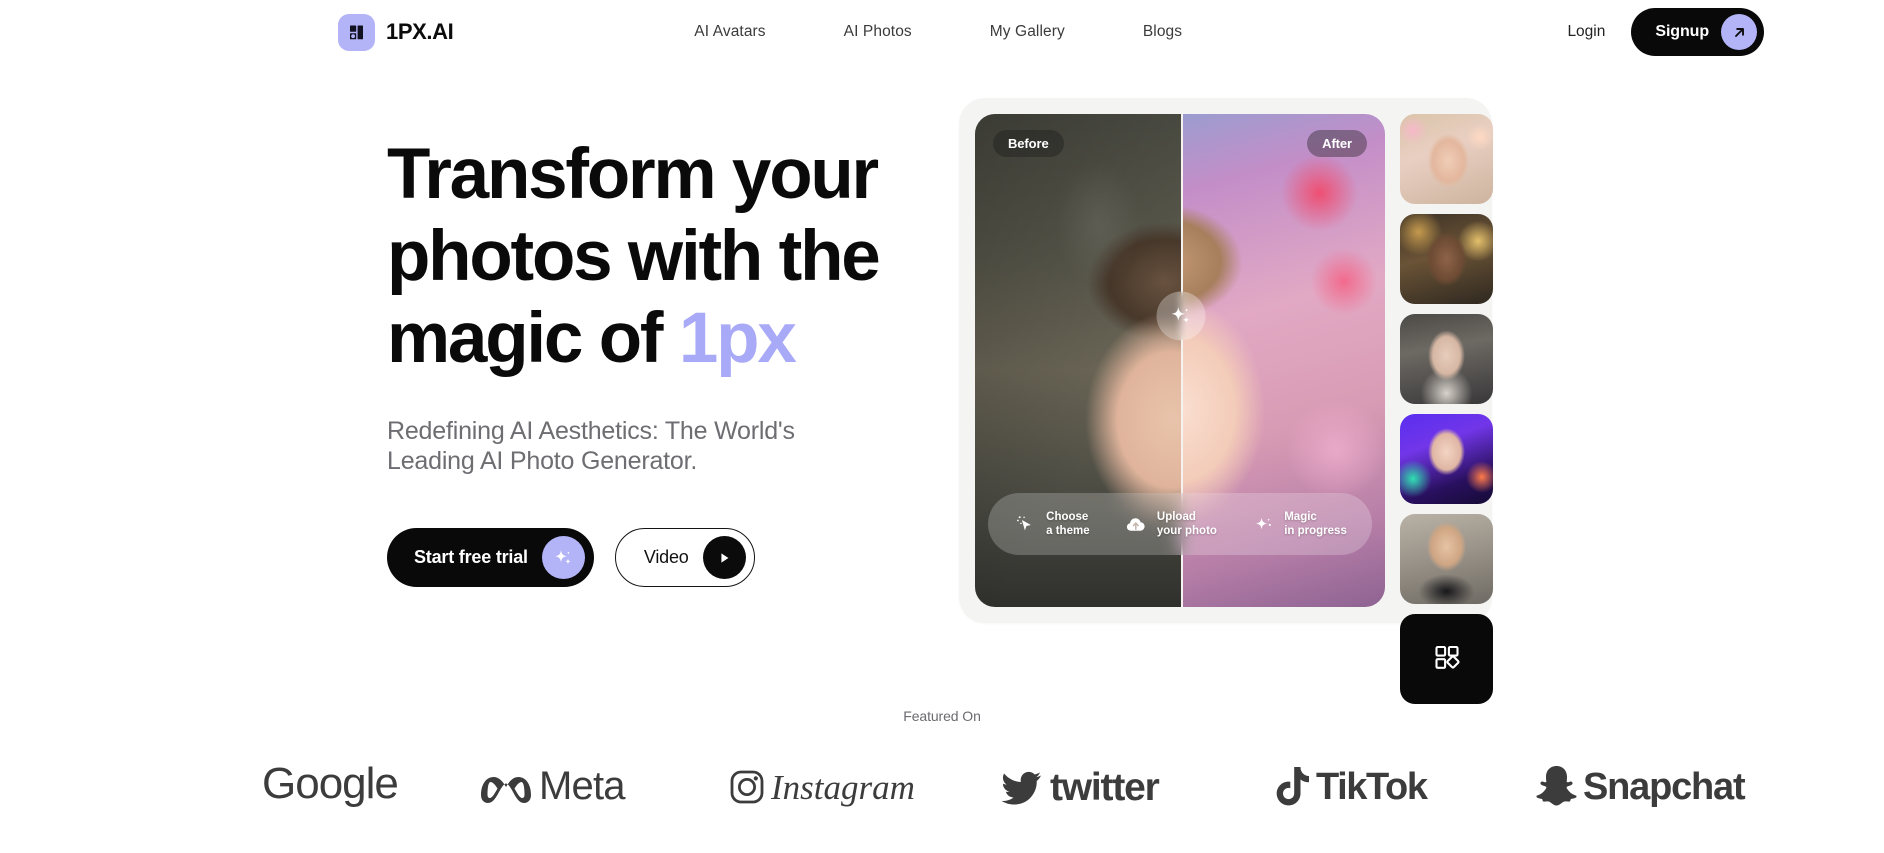 The width and height of the screenshot is (1884, 853). I want to click on svg-text: Google, so click(330, 785).